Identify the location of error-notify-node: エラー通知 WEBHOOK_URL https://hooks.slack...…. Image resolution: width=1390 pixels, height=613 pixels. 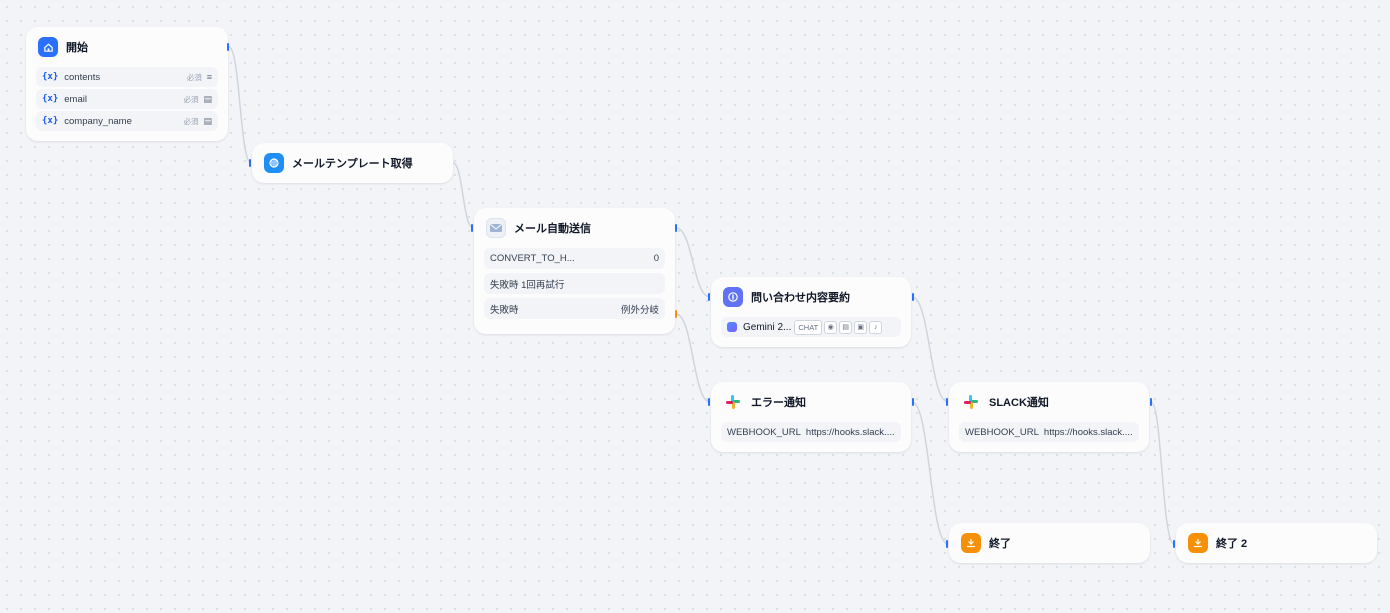
(811, 417).